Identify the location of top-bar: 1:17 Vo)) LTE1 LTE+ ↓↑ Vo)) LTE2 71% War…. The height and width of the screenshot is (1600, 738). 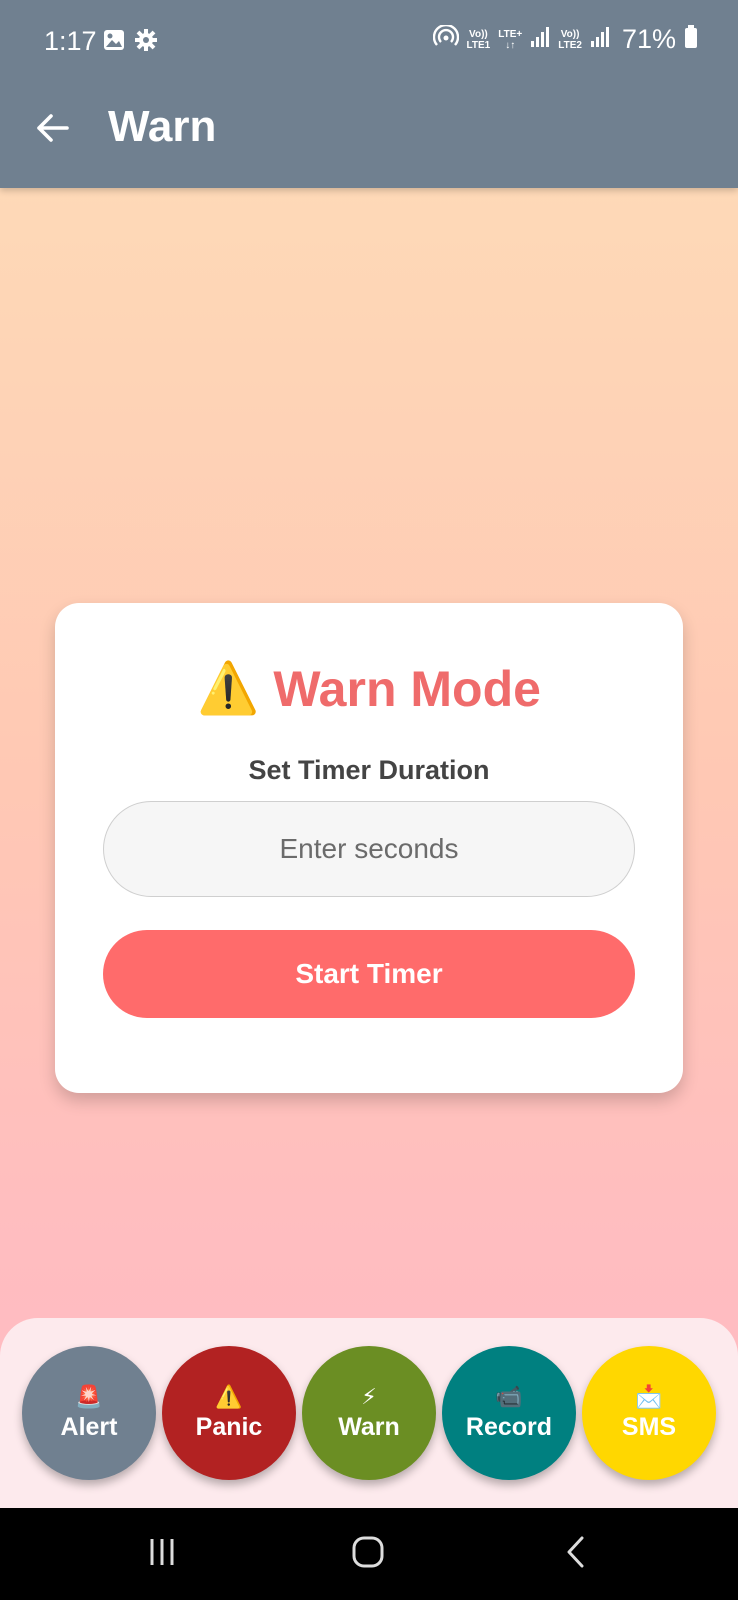
(369, 94).